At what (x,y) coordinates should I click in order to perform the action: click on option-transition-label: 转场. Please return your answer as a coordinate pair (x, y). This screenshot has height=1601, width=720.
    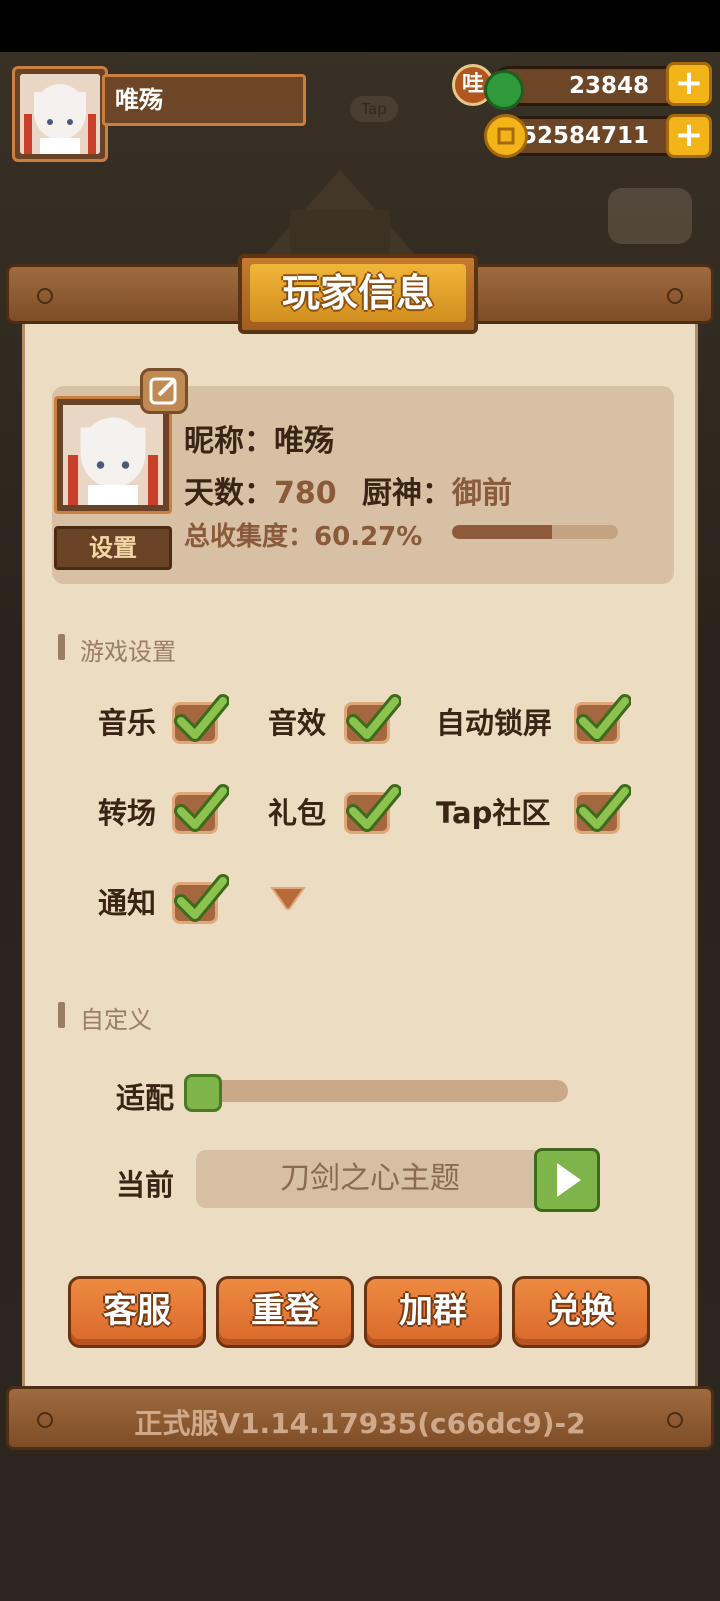
    Looking at the image, I should click on (127, 813).